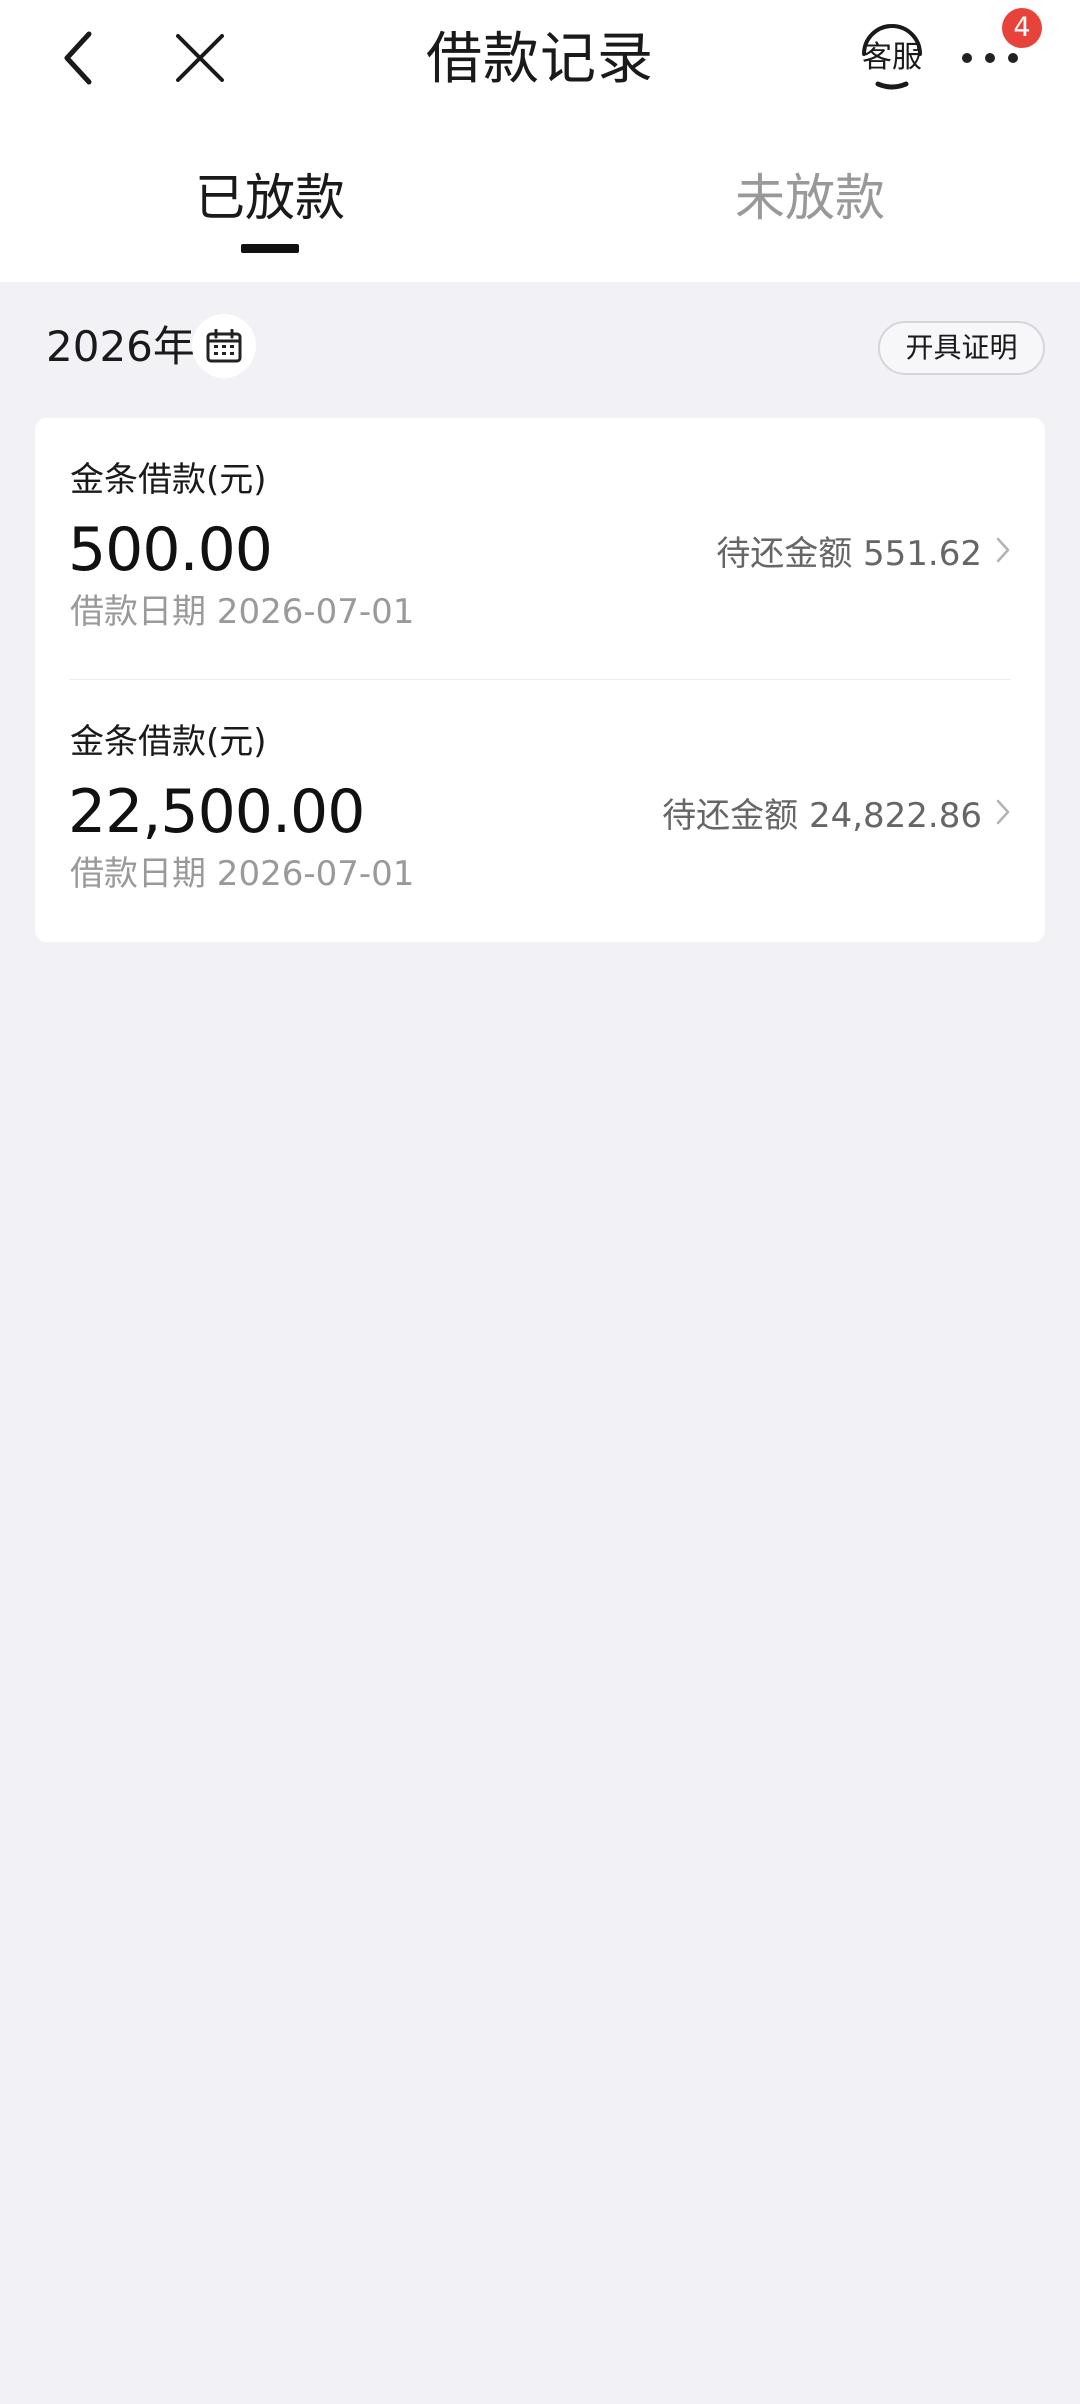 The image size is (1080, 2404). What do you see at coordinates (810, 198) in the screenshot?
I see `tab-pending: 未放款` at bounding box center [810, 198].